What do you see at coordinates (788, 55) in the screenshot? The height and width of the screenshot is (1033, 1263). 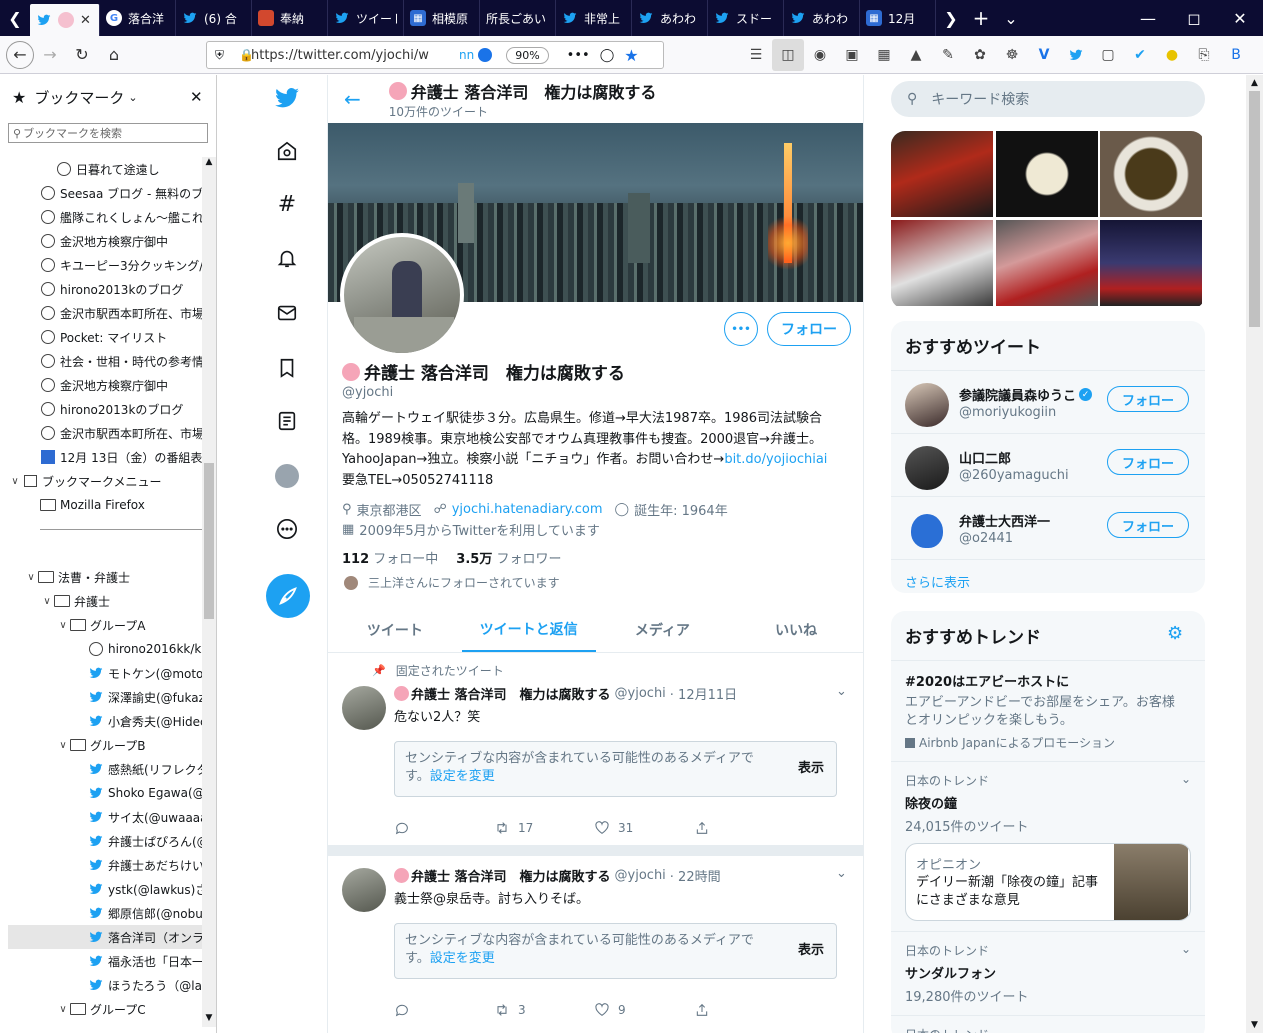 I see `sidebar-toggle-icon: ◫` at bounding box center [788, 55].